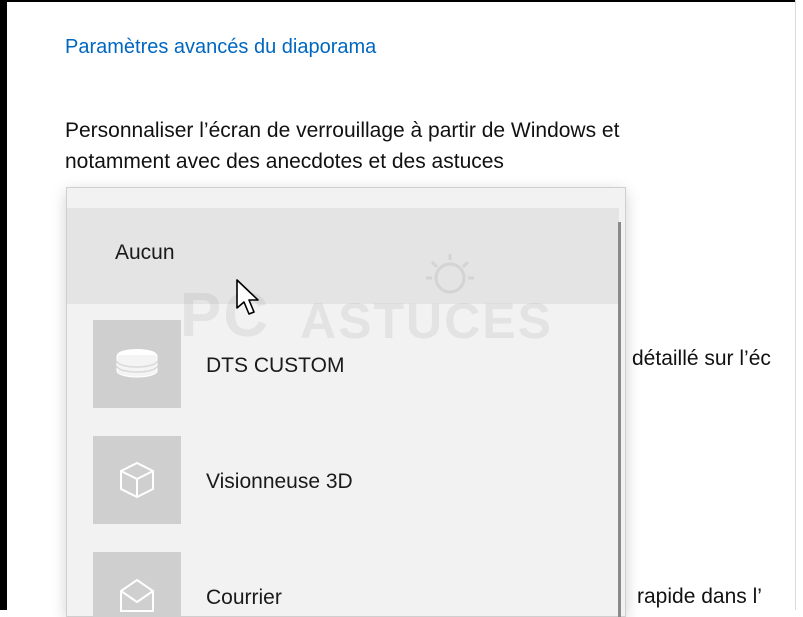 The height and width of the screenshot is (617, 803). Describe the element at coordinates (799, 305) in the screenshot. I see `window-edge-right` at that location.